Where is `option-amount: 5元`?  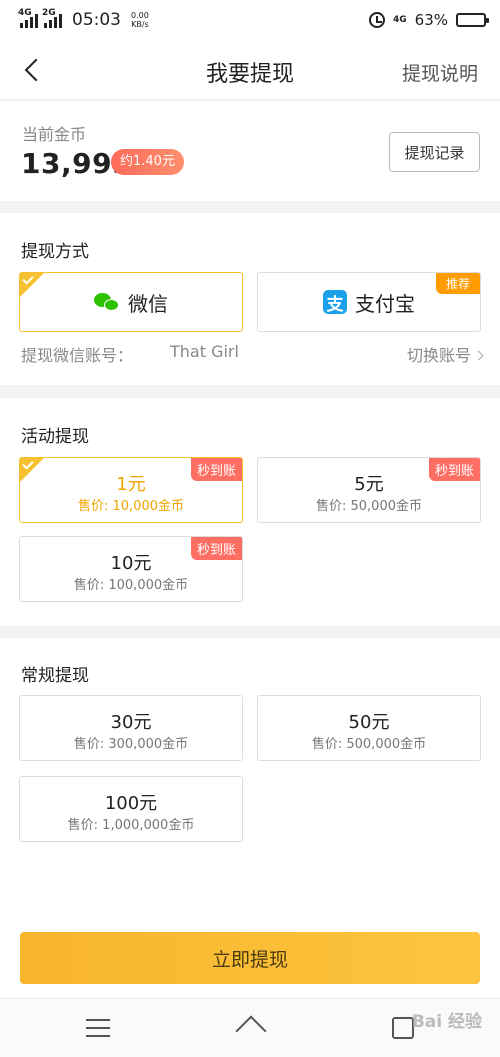
option-amount: 5元 is located at coordinates (369, 484).